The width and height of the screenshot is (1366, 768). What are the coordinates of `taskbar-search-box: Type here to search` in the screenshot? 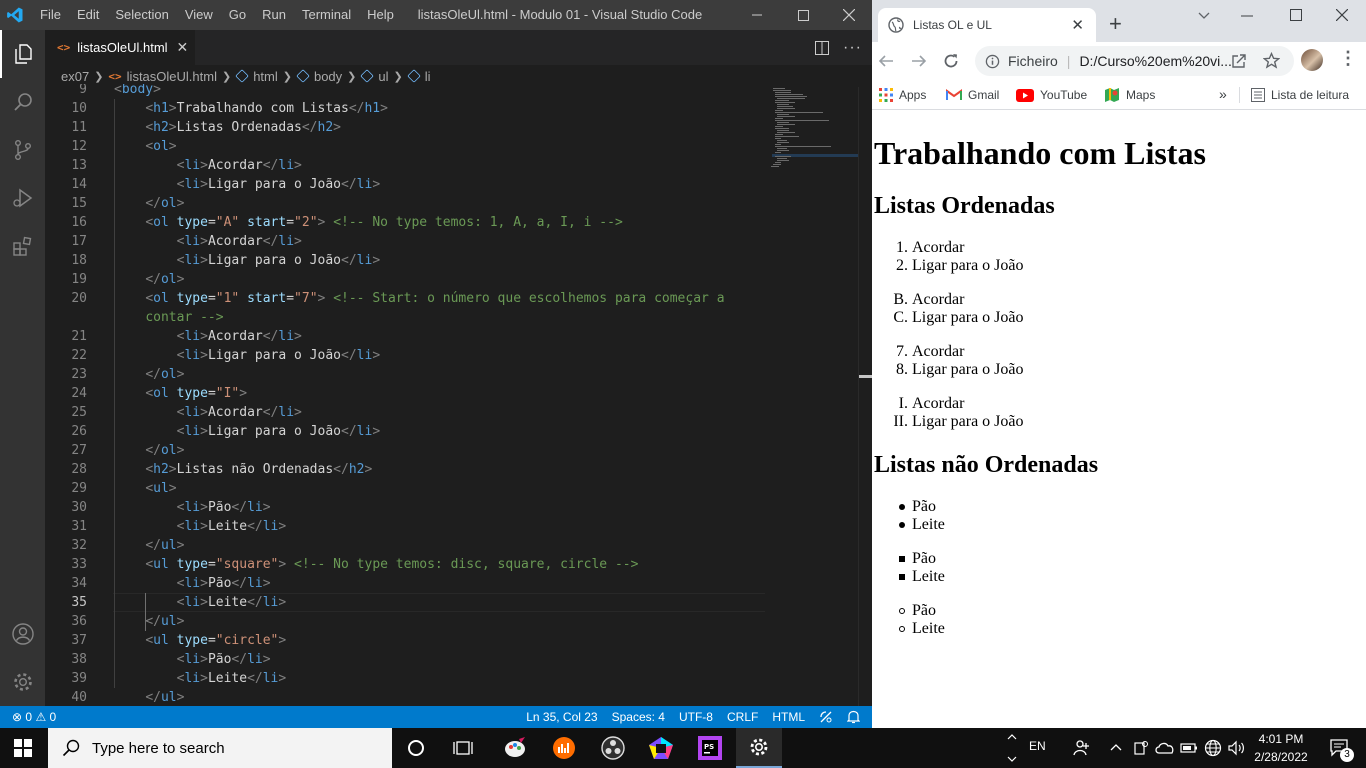 It's located at (220, 748).